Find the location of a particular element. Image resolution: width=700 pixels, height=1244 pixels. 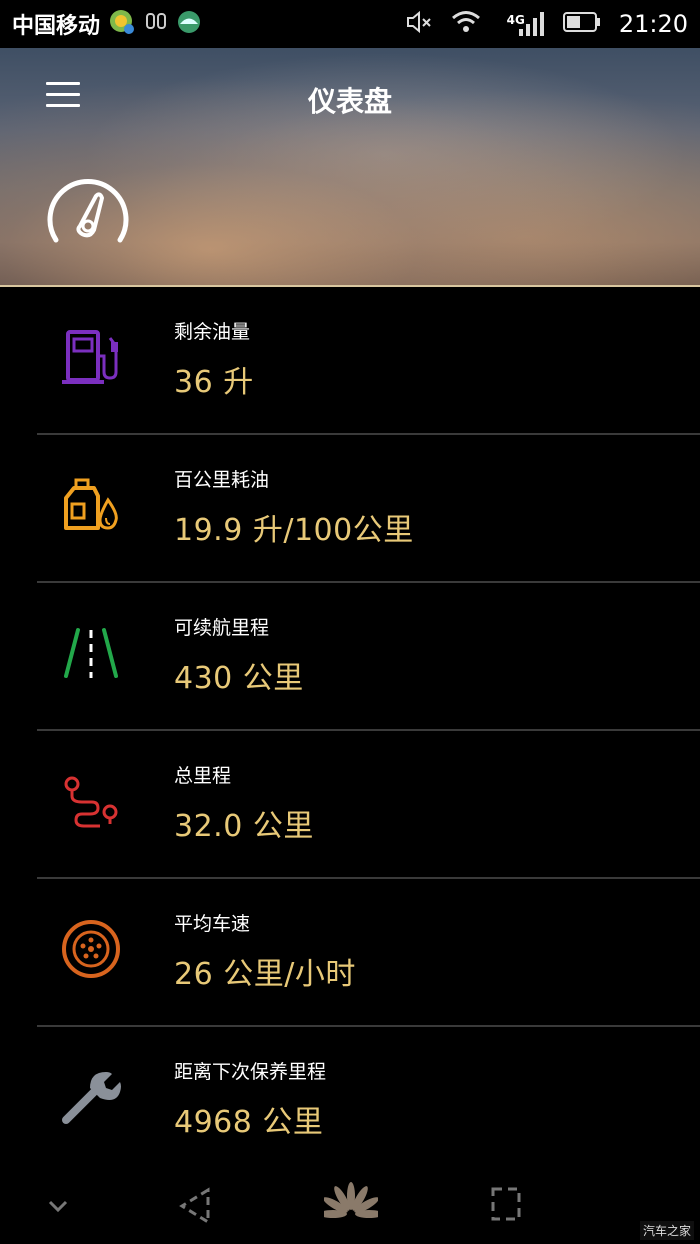

fuel-pump-icon is located at coordinates (91, 357).